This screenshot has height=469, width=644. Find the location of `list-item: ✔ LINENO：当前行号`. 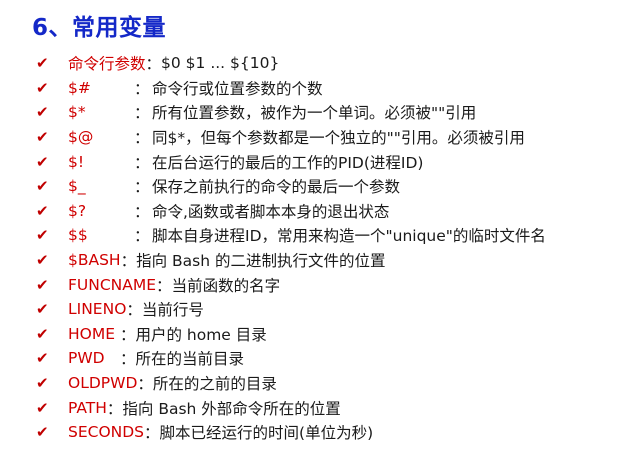

list-item: ✔ LINENO：当前行号 is located at coordinates (291, 309).